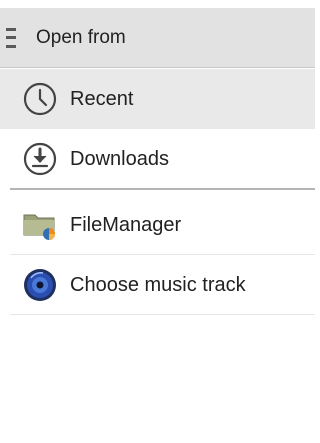 This screenshot has width=320, height=443. I want to click on list-item-label: FileManager, so click(126, 224).